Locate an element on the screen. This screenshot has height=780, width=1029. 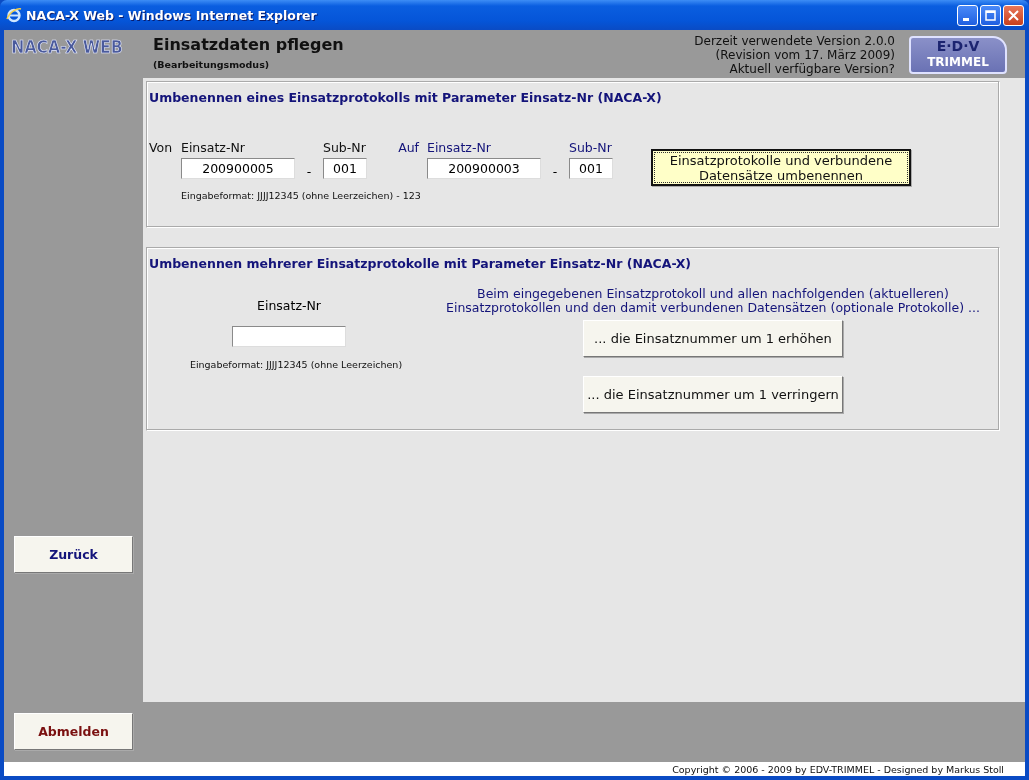
input-field: 200900005 is located at coordinates (238, 168).